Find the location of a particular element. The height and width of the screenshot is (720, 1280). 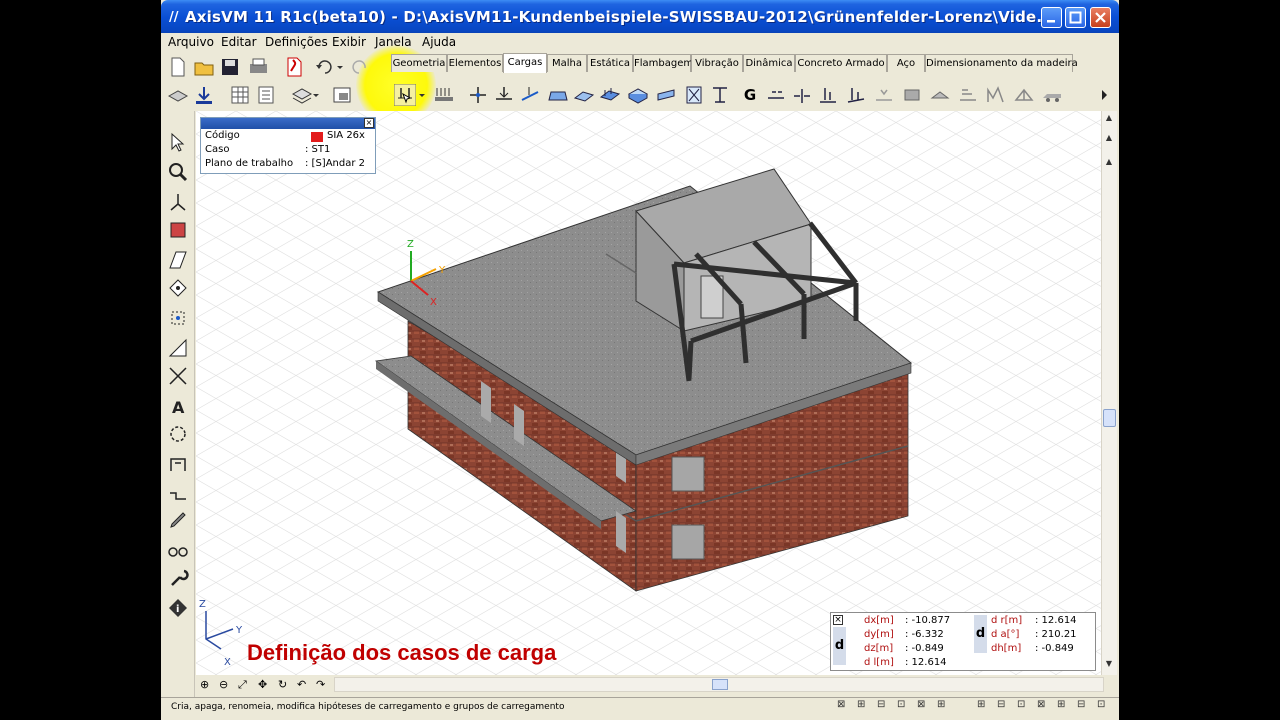

table-icon is located at coordinates (240, 95).